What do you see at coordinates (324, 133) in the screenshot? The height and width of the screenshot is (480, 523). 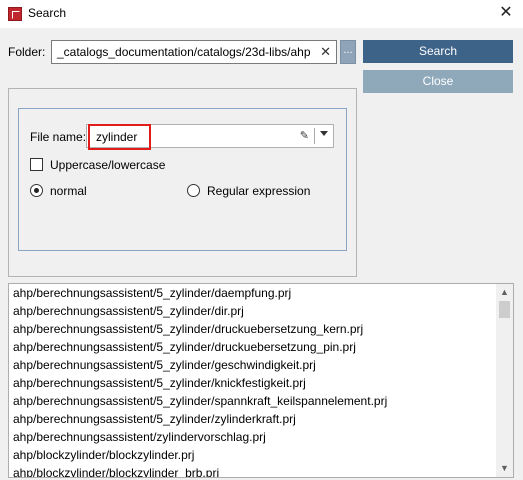 I see `chevron-down-icon` at bounding box center [324, 133].